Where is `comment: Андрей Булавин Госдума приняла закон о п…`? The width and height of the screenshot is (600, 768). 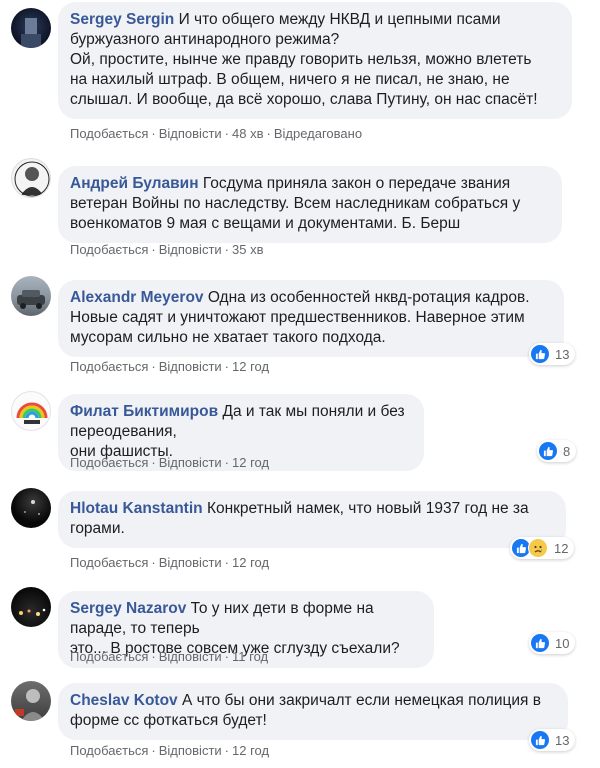
comment: Андрей Булавин Госдума приняла закон о п… is located at coordinates (300, 205).